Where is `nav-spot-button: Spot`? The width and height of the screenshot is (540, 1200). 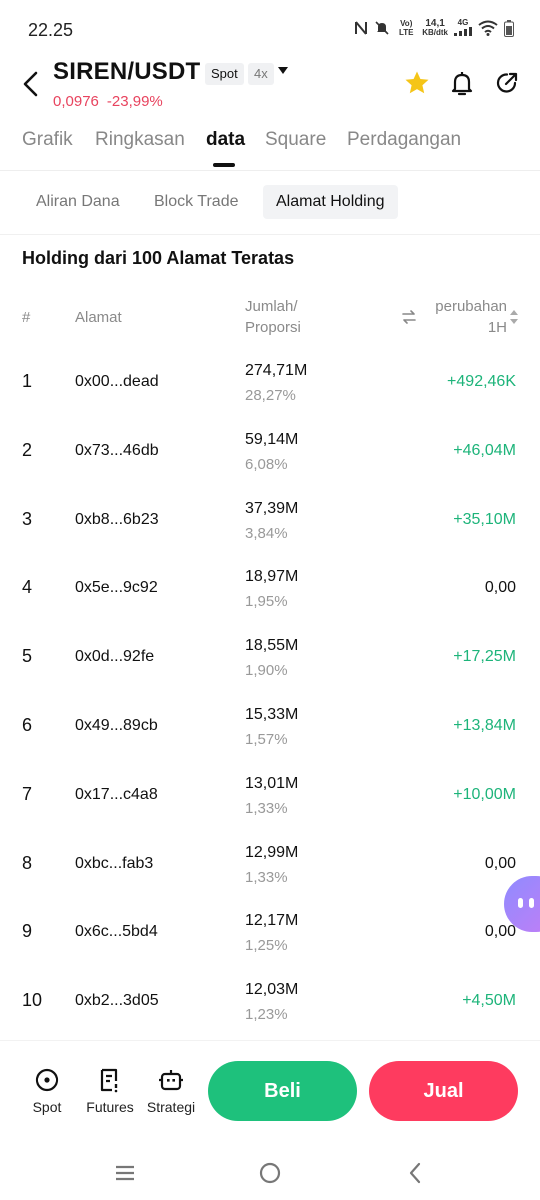 nav-spot-button: Spot is located at coordinates (47, 1093).